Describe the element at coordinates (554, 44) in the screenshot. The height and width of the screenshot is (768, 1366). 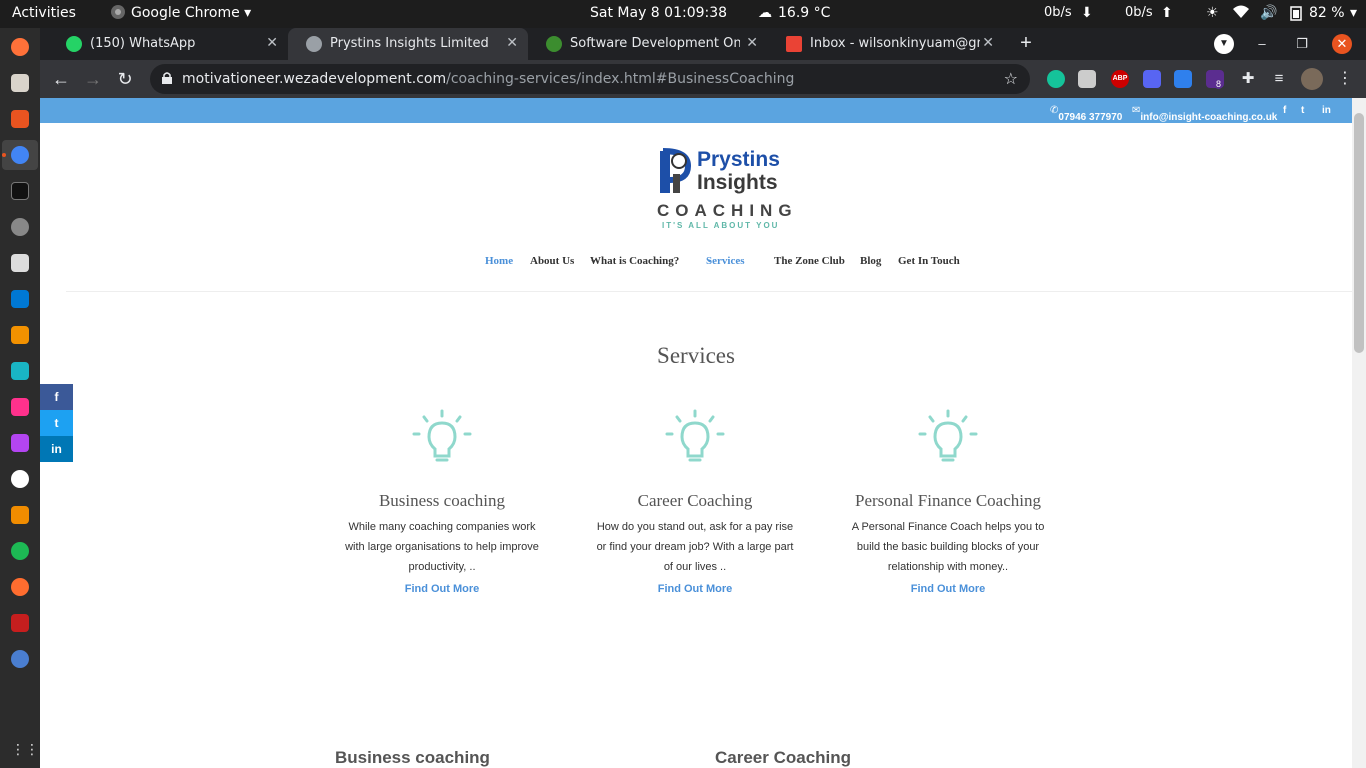
I see `palm-tree-icon` at that location.